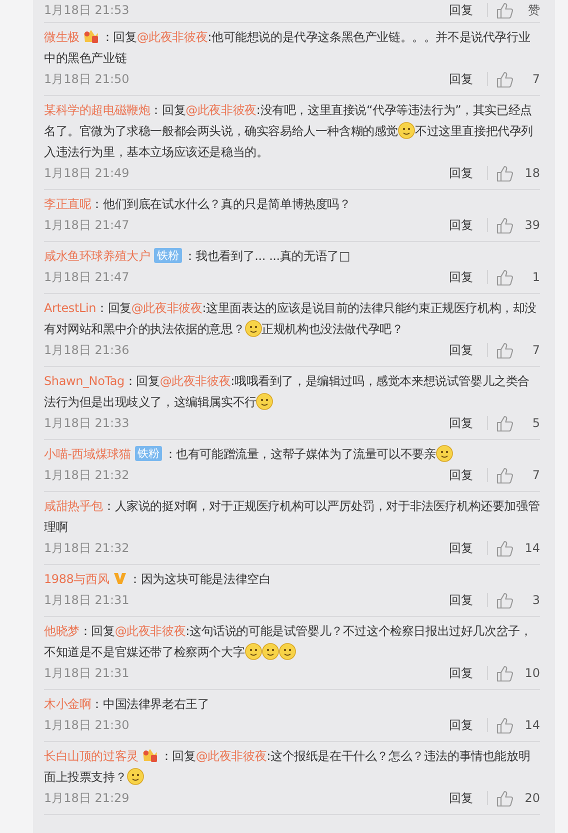 The width and height of the screenshot is (568, 833). What do you see at coordinates (77, 579) in the screenshot?
I see `author-link: 1988与西风` at bounding box center [77, 579].